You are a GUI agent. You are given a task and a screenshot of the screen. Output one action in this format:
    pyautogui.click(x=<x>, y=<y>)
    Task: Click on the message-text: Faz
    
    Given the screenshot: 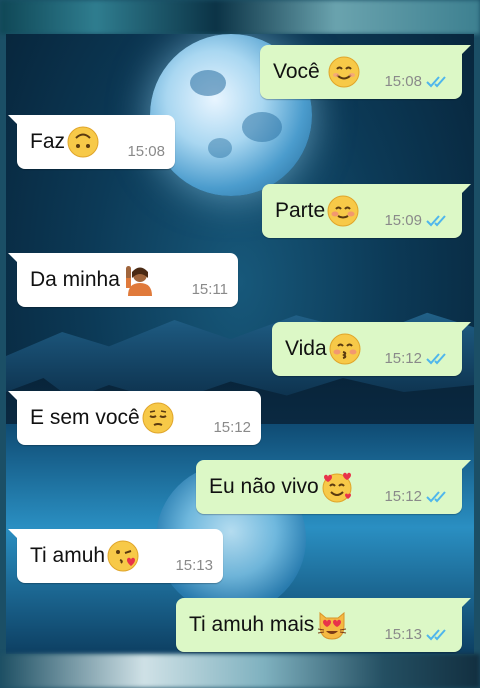 What is the action you would take?
    pyautogui.click(x=48, y=141)
    